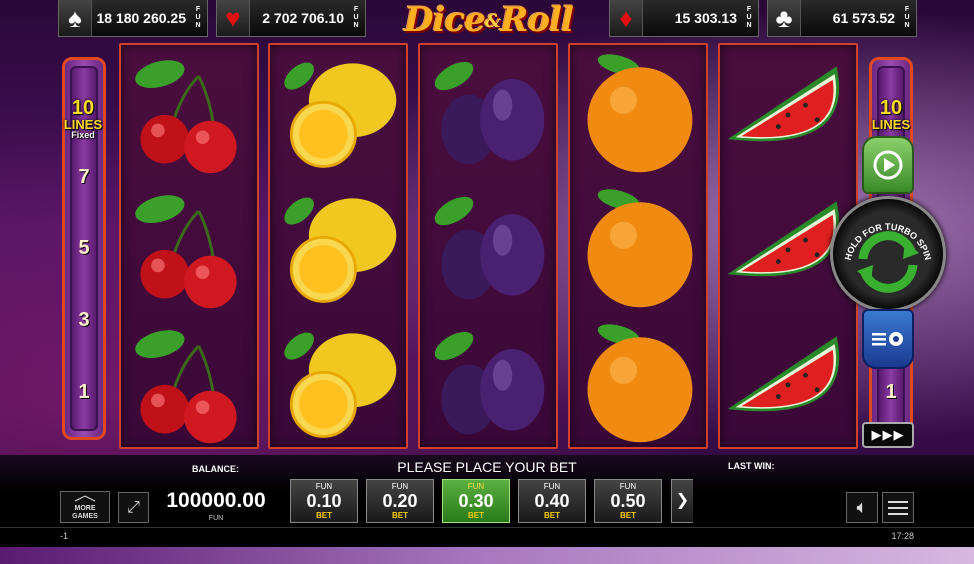  I want to click on svg-text: HOLD FOR TURBO SPIN, so click(888, 242).